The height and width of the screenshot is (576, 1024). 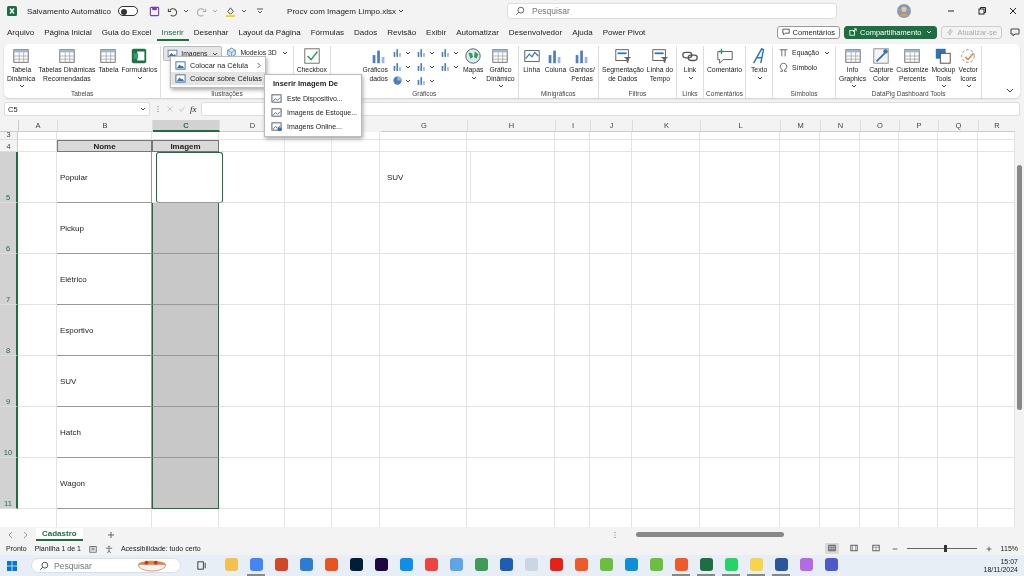 What do you see at coordinates (881, 56) in the screenshot?
I see `eyedropper-icon` at bounding box center [881, 56].